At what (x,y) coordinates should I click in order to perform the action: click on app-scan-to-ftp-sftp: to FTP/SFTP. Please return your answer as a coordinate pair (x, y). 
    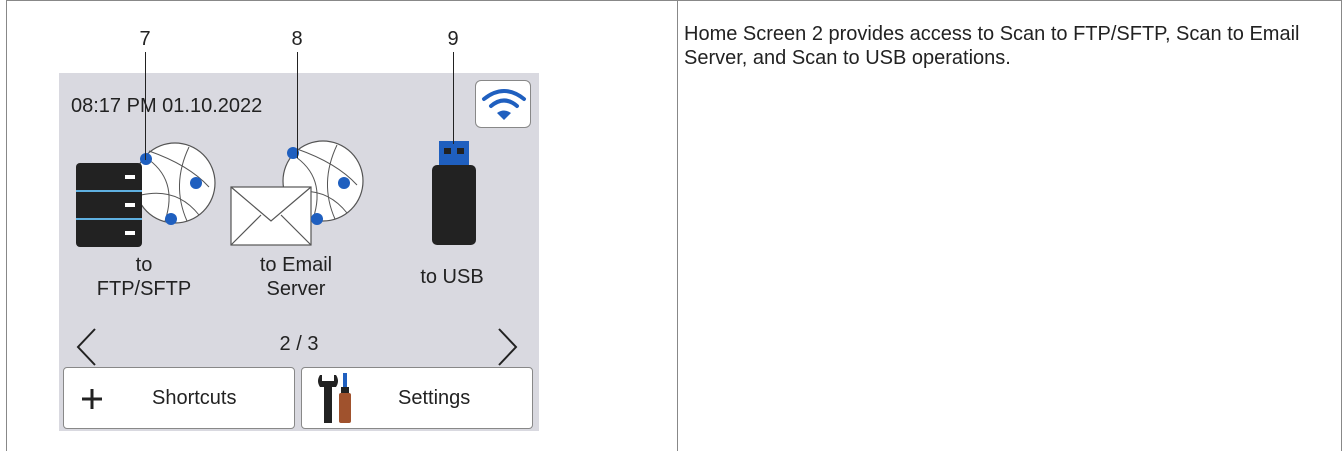
    Looking at the image, I should click on (144, 218).